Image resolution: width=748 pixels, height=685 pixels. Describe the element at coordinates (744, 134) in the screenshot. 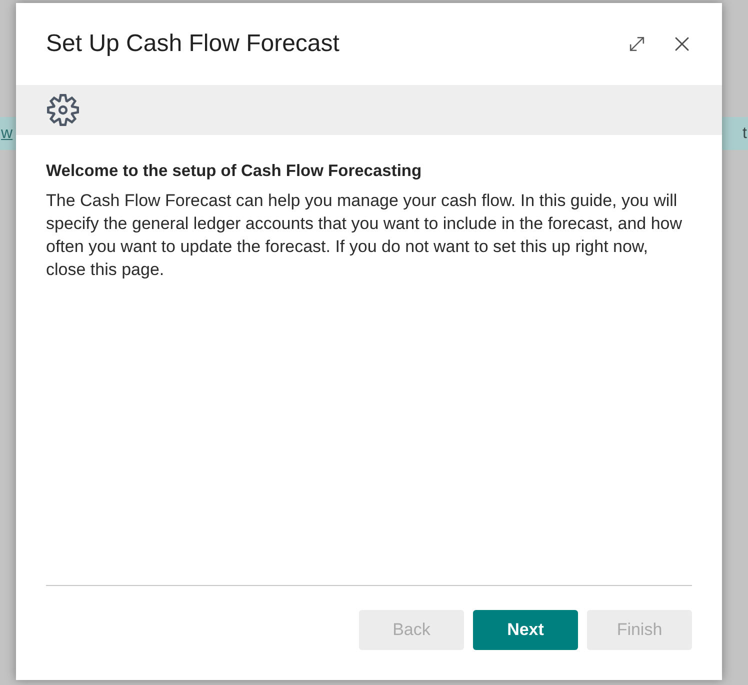

I see `background-text: t` at that location.